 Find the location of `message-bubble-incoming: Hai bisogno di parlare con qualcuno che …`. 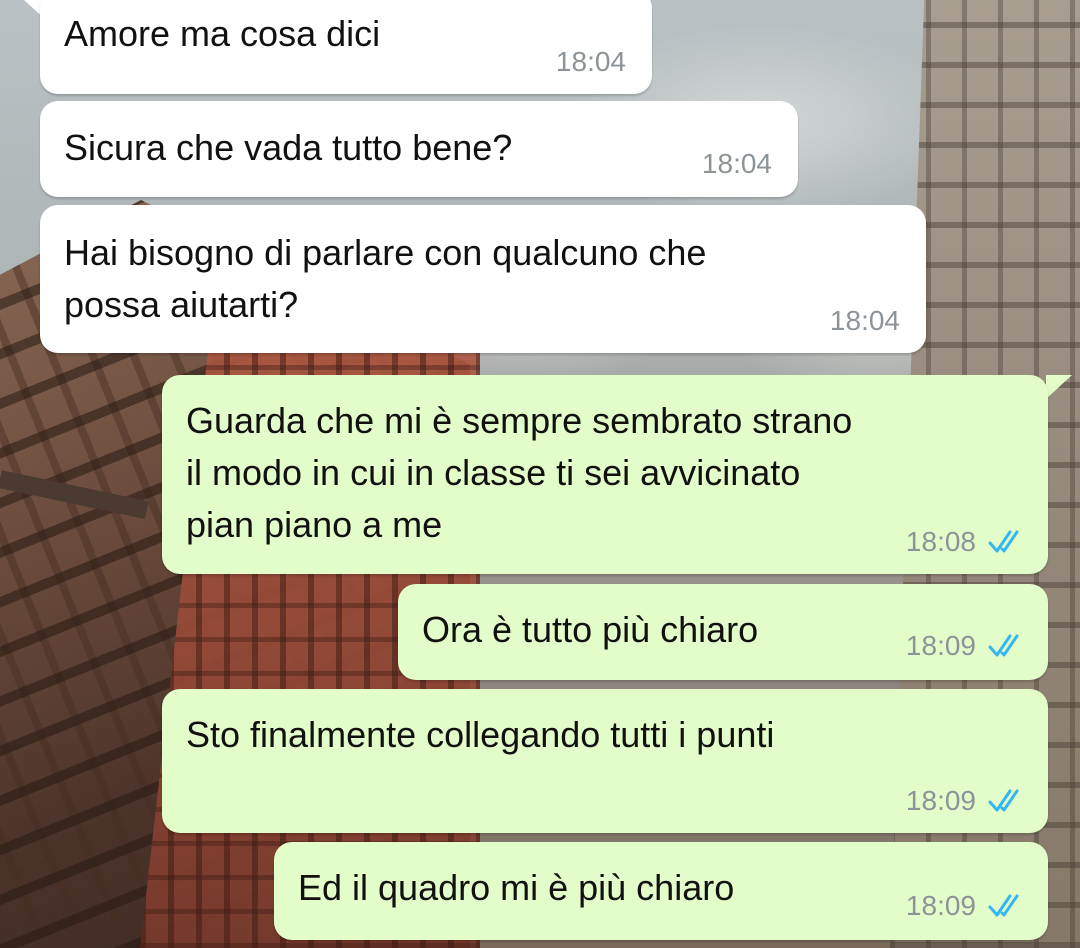

message-bubble-incoming: Hai bisogno di parlare con qualcuno che … is located at coordinates (483, 279).